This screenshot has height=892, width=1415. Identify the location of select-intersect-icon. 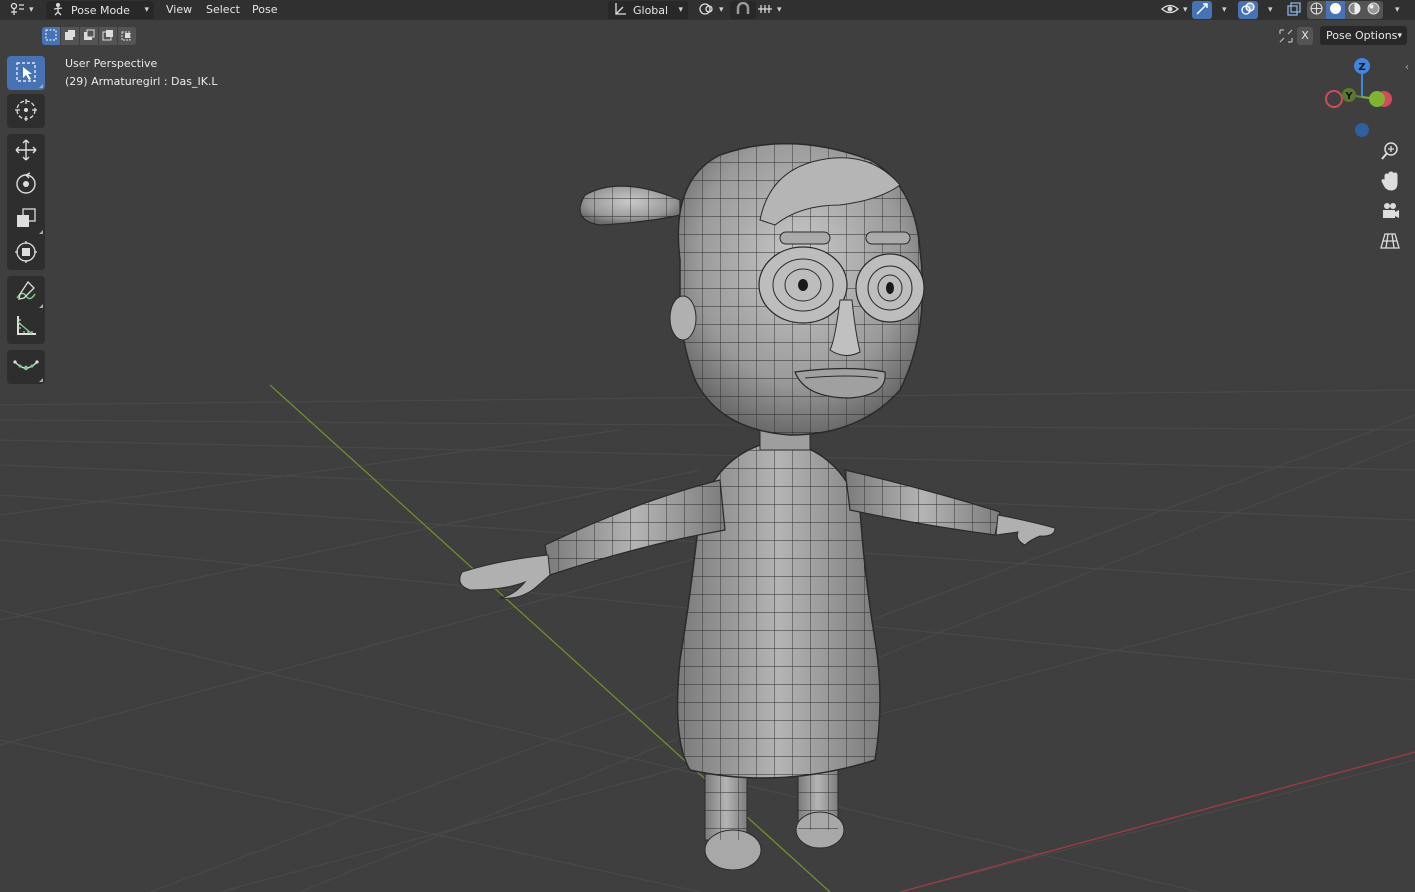
(127, 36).